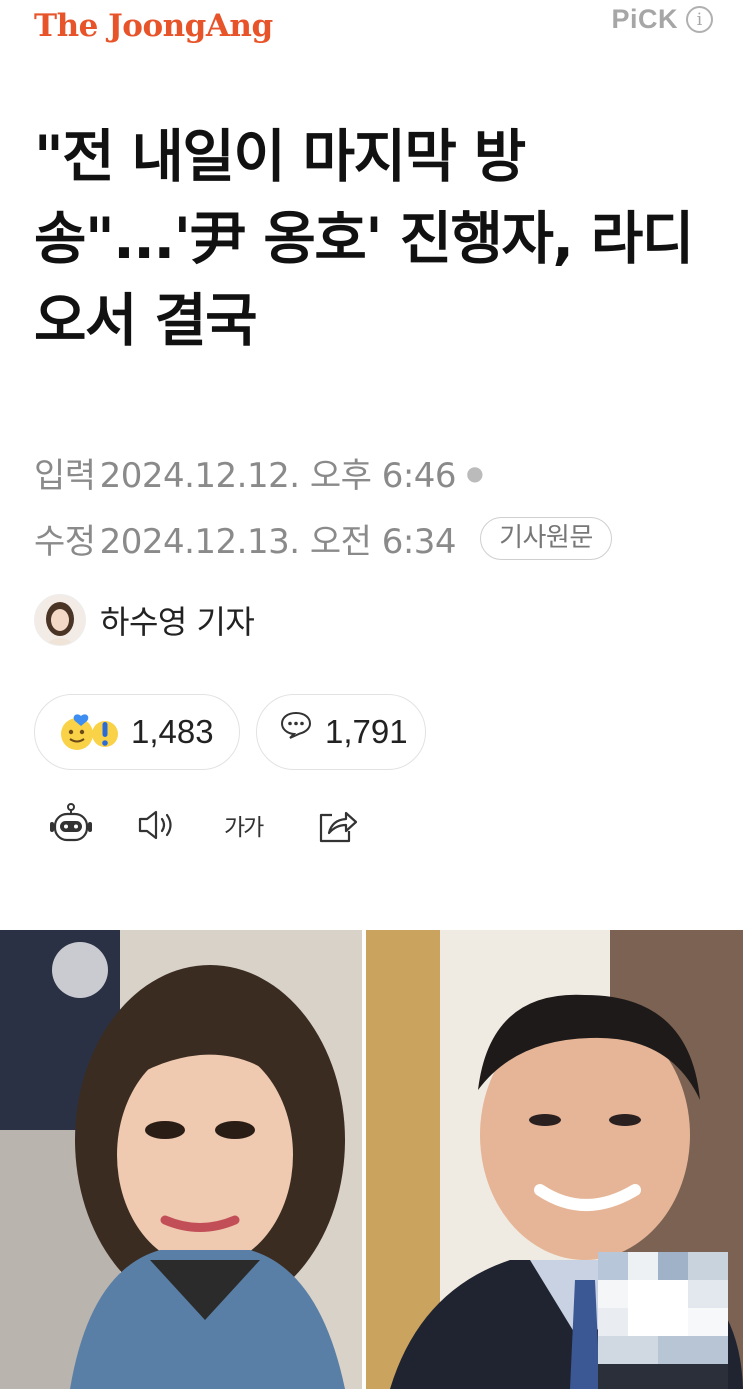  What do you see at coordinates (60, 620) in the screenshot?
I see `reporter-avatar` at bounding box center [60, 620].